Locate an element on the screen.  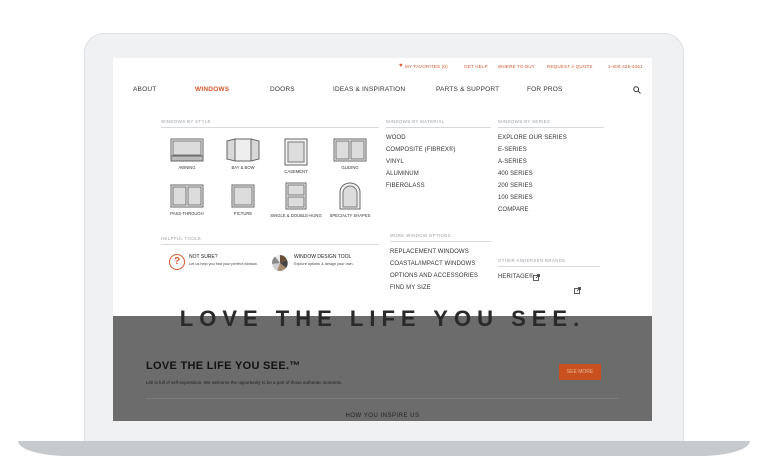
hero-headline: LOVE THE LIFE YOU SEE. is located at coordinates (382, 318).